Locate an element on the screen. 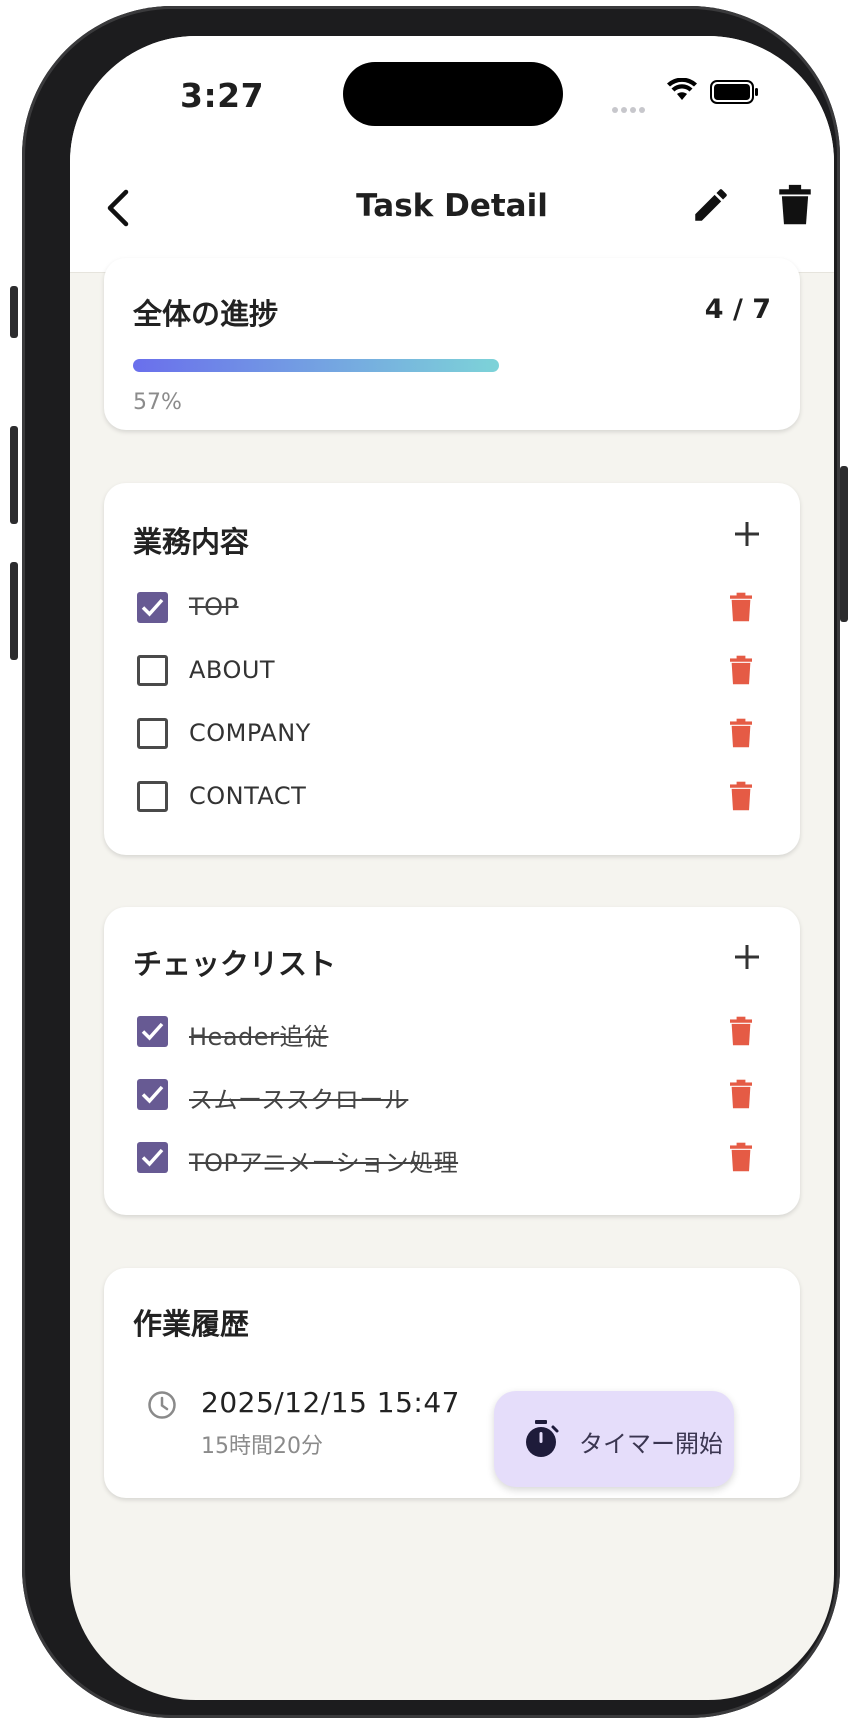  battery-icon is located at coordinates (734, 92).